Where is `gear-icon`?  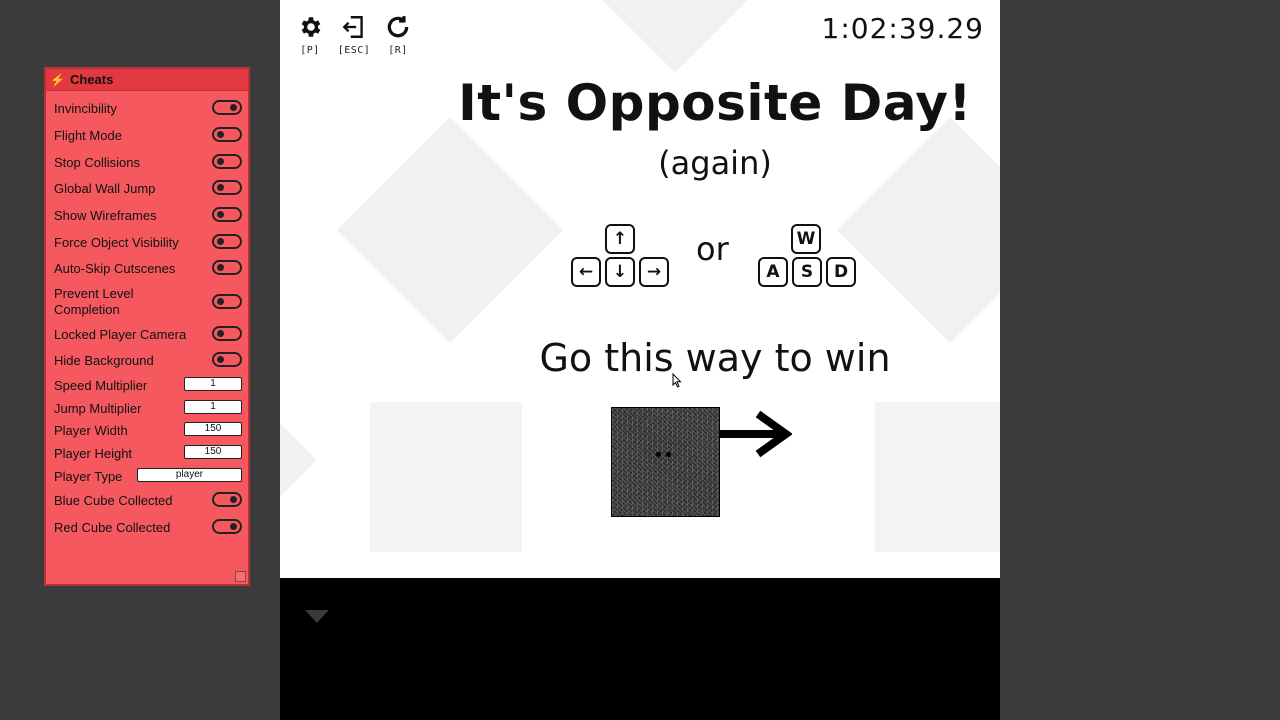 gear-icon is located at coordinates (311, 27).